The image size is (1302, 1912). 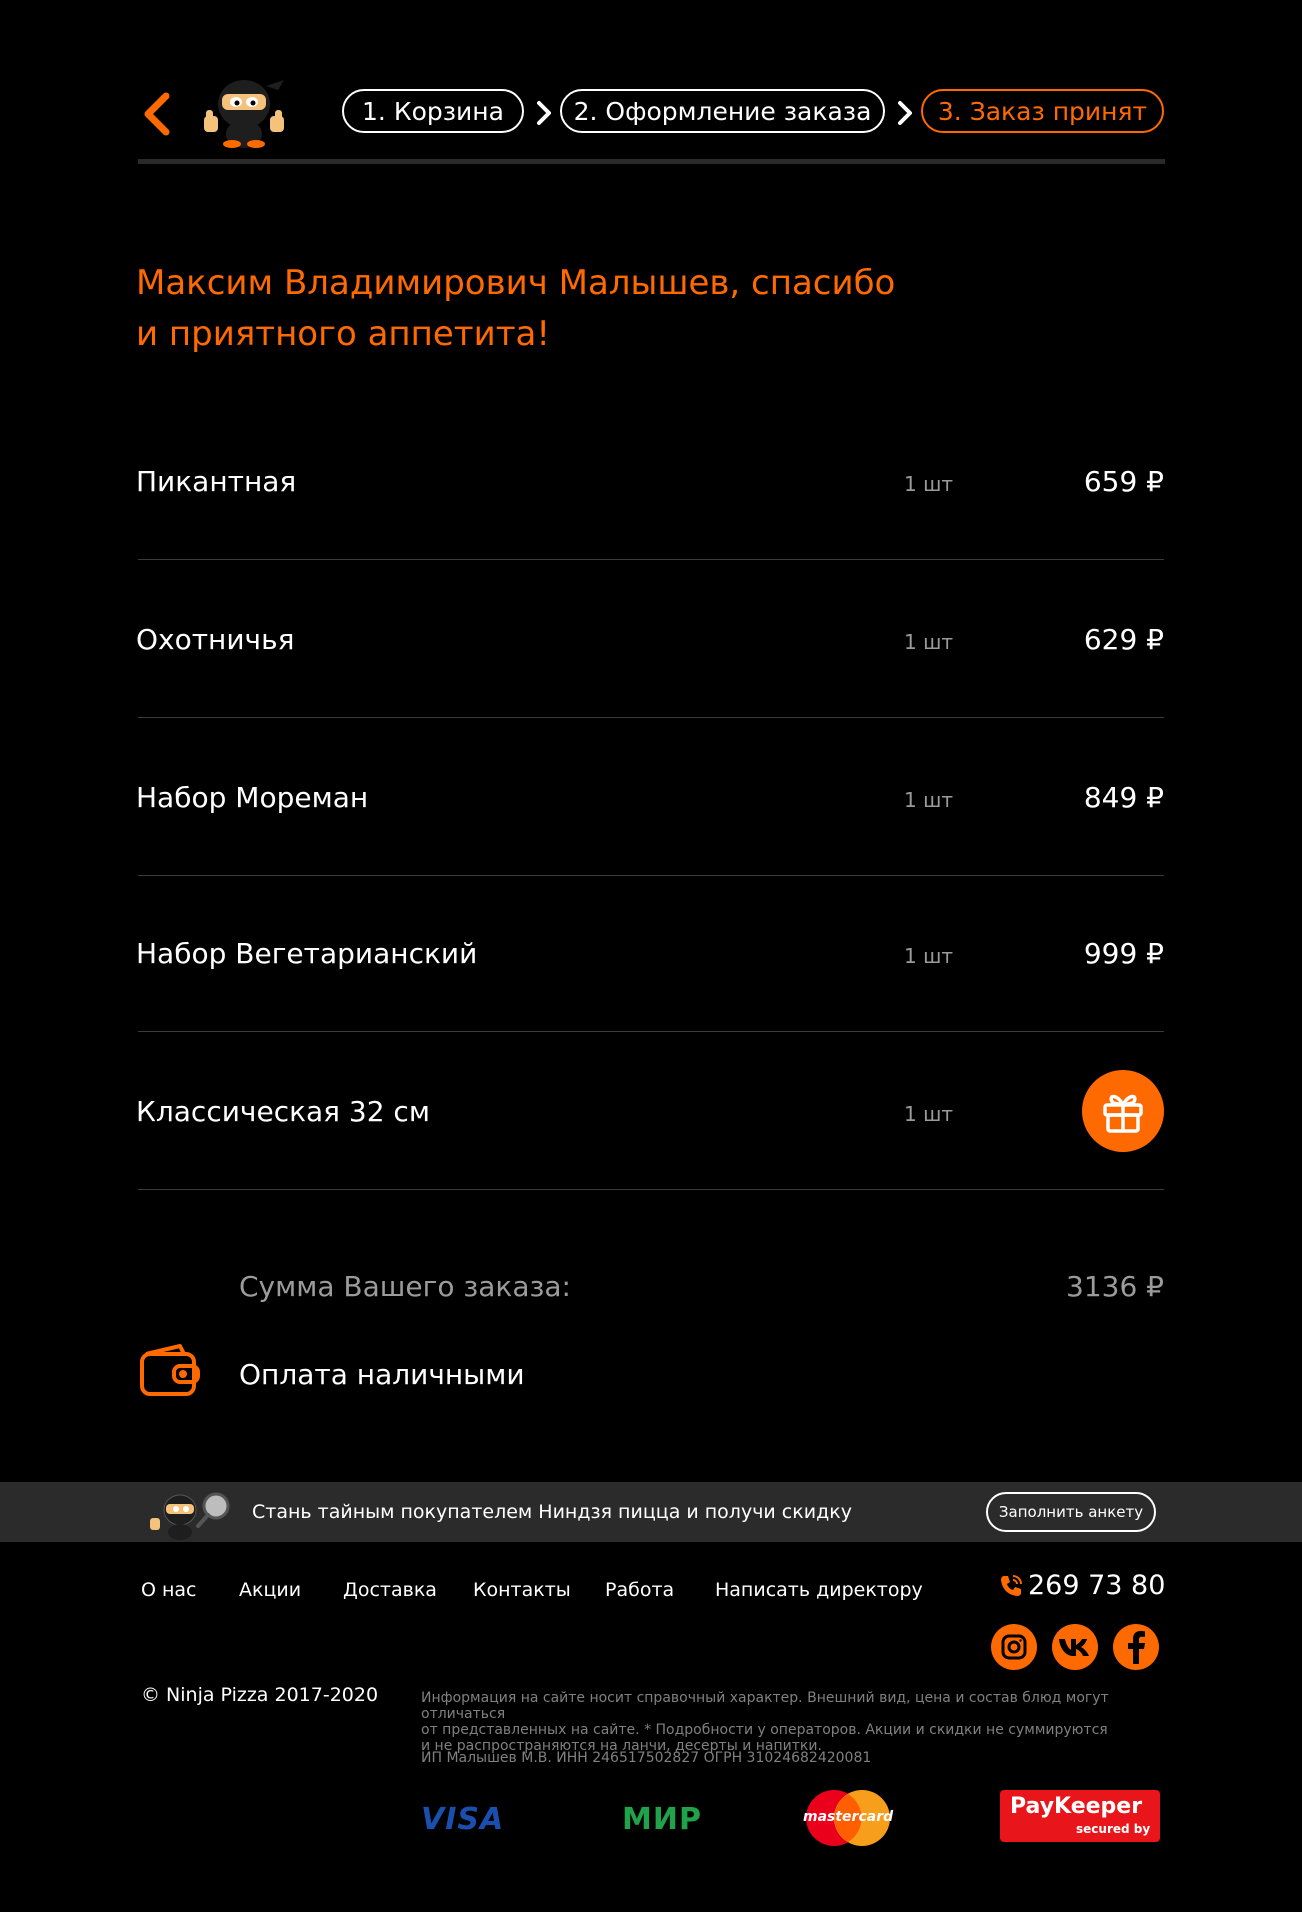 I want to click on vk-icon, so click(x=1075, y=1647).